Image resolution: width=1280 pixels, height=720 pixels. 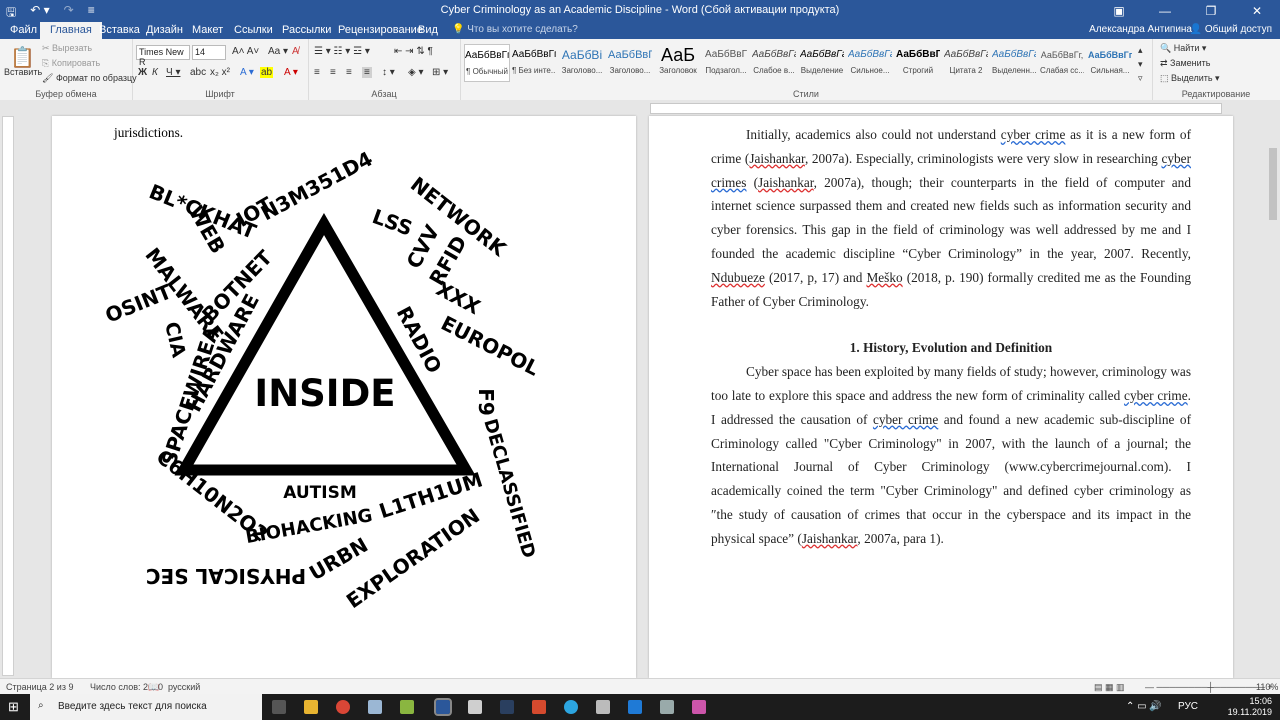 I want to click on shading-icon: ◈ ▾, so click(x=416, y=72).